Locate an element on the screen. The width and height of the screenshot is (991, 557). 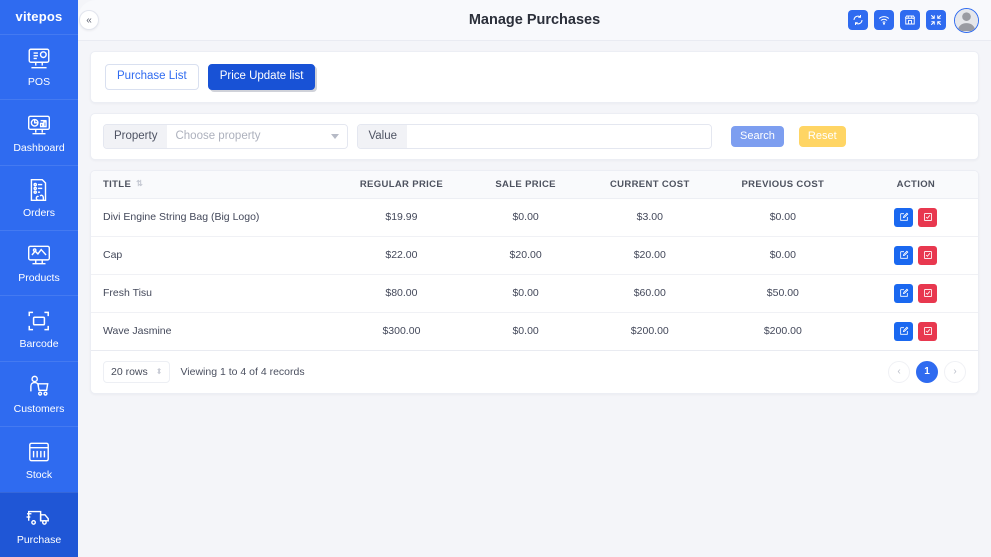
table-row: Cap $22.00 $20.00 $20.00 $0.00 is located at coordinates (534, 255).